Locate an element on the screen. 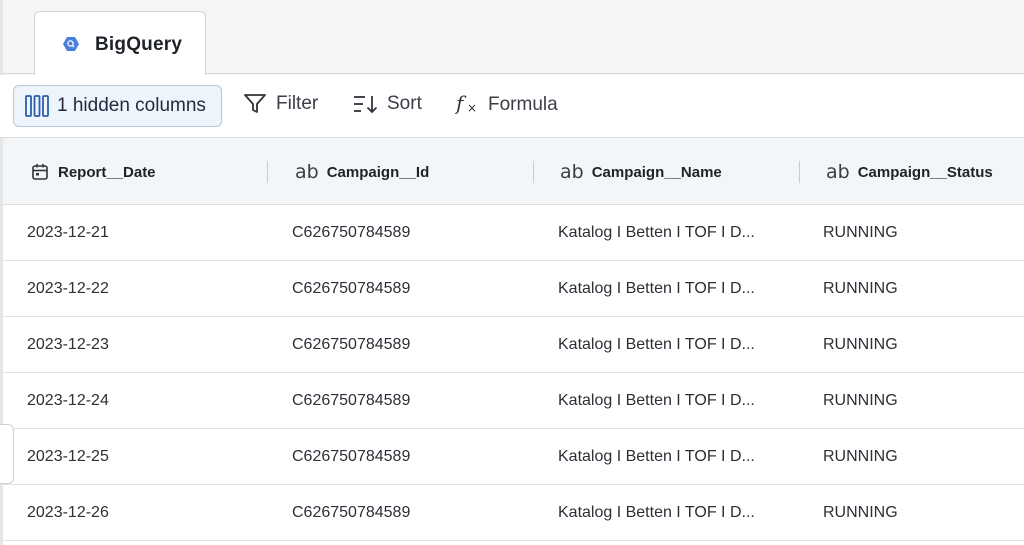  tab-bigquery: BigQuery is located at coordinates (120, 43).